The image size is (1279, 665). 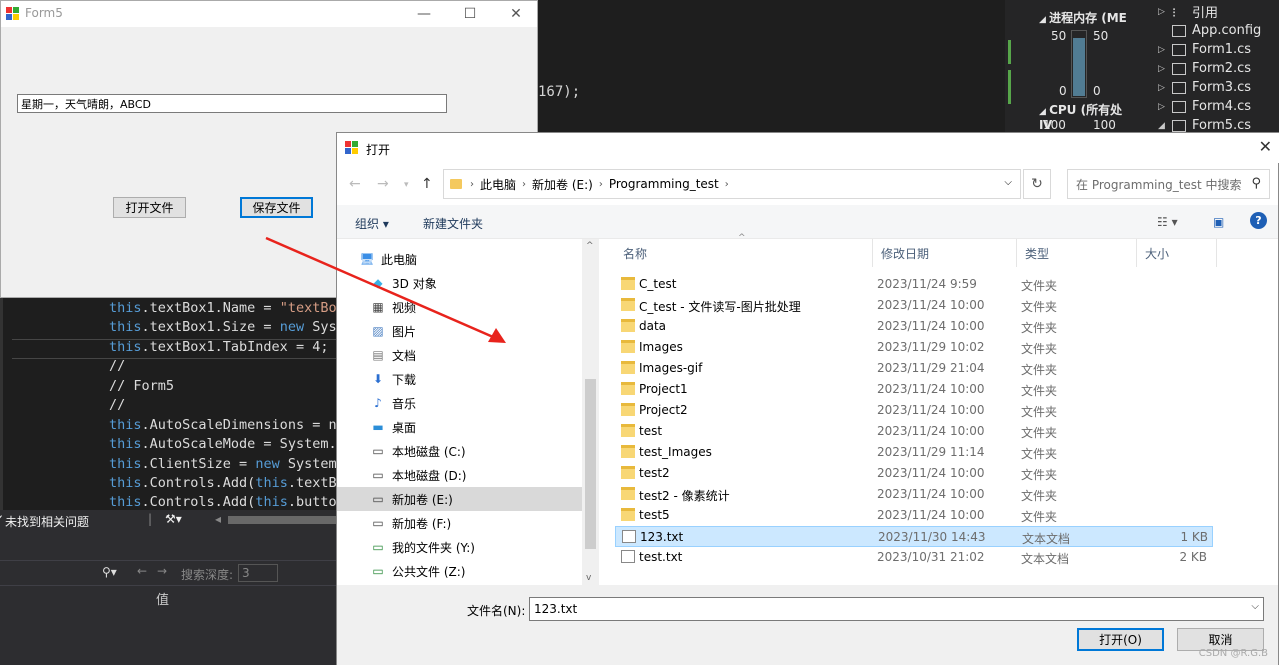 What do you see at coordinates (459, 571) in the screenshot?
I see `nav-item: ▭ 公共文件 (Z:)` at bounding box center [459, 571].